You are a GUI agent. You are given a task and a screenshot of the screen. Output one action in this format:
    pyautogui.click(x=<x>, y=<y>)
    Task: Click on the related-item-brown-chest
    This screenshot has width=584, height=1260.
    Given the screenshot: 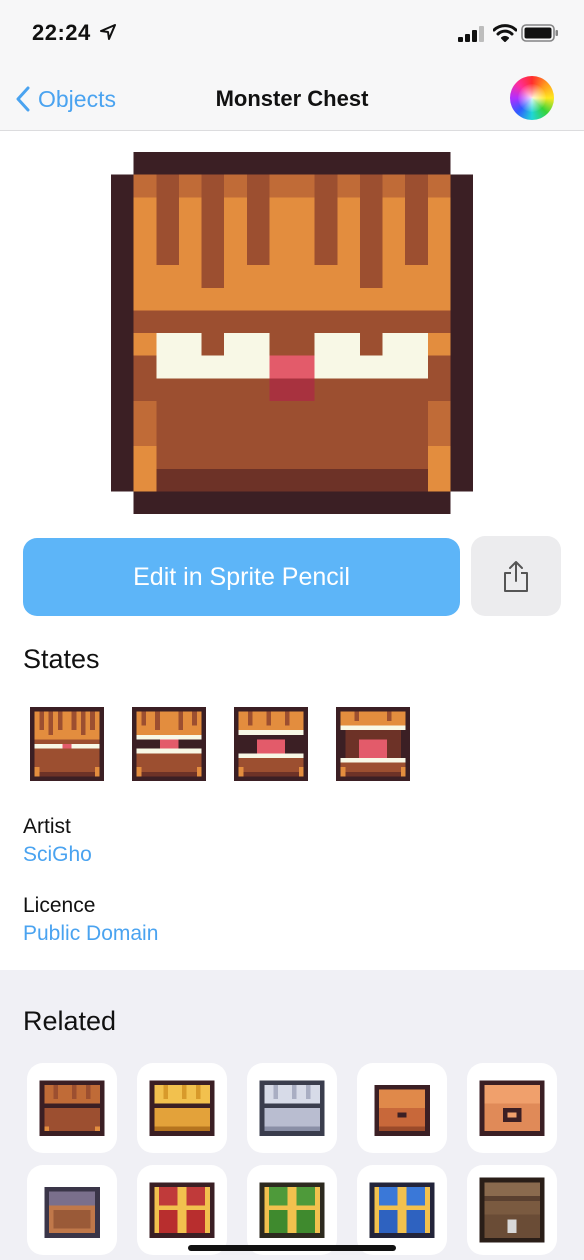 What is the action you would take?
    pyautogui.click(x=72, y=1108)
    